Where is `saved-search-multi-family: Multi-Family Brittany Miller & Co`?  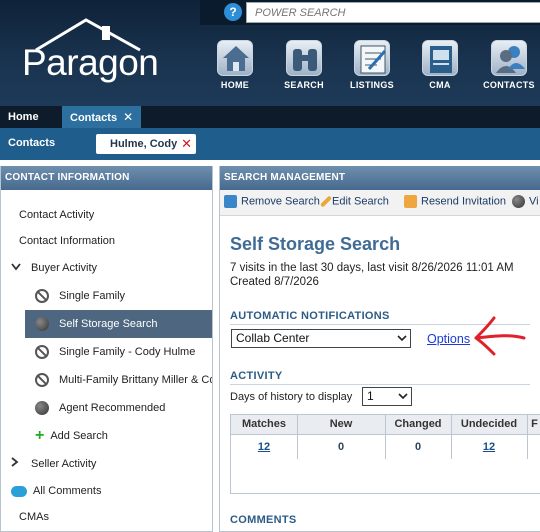
saved-search-multi-family: Multi-Family Brittany Miller & Co is located at coordinates (106, 380).